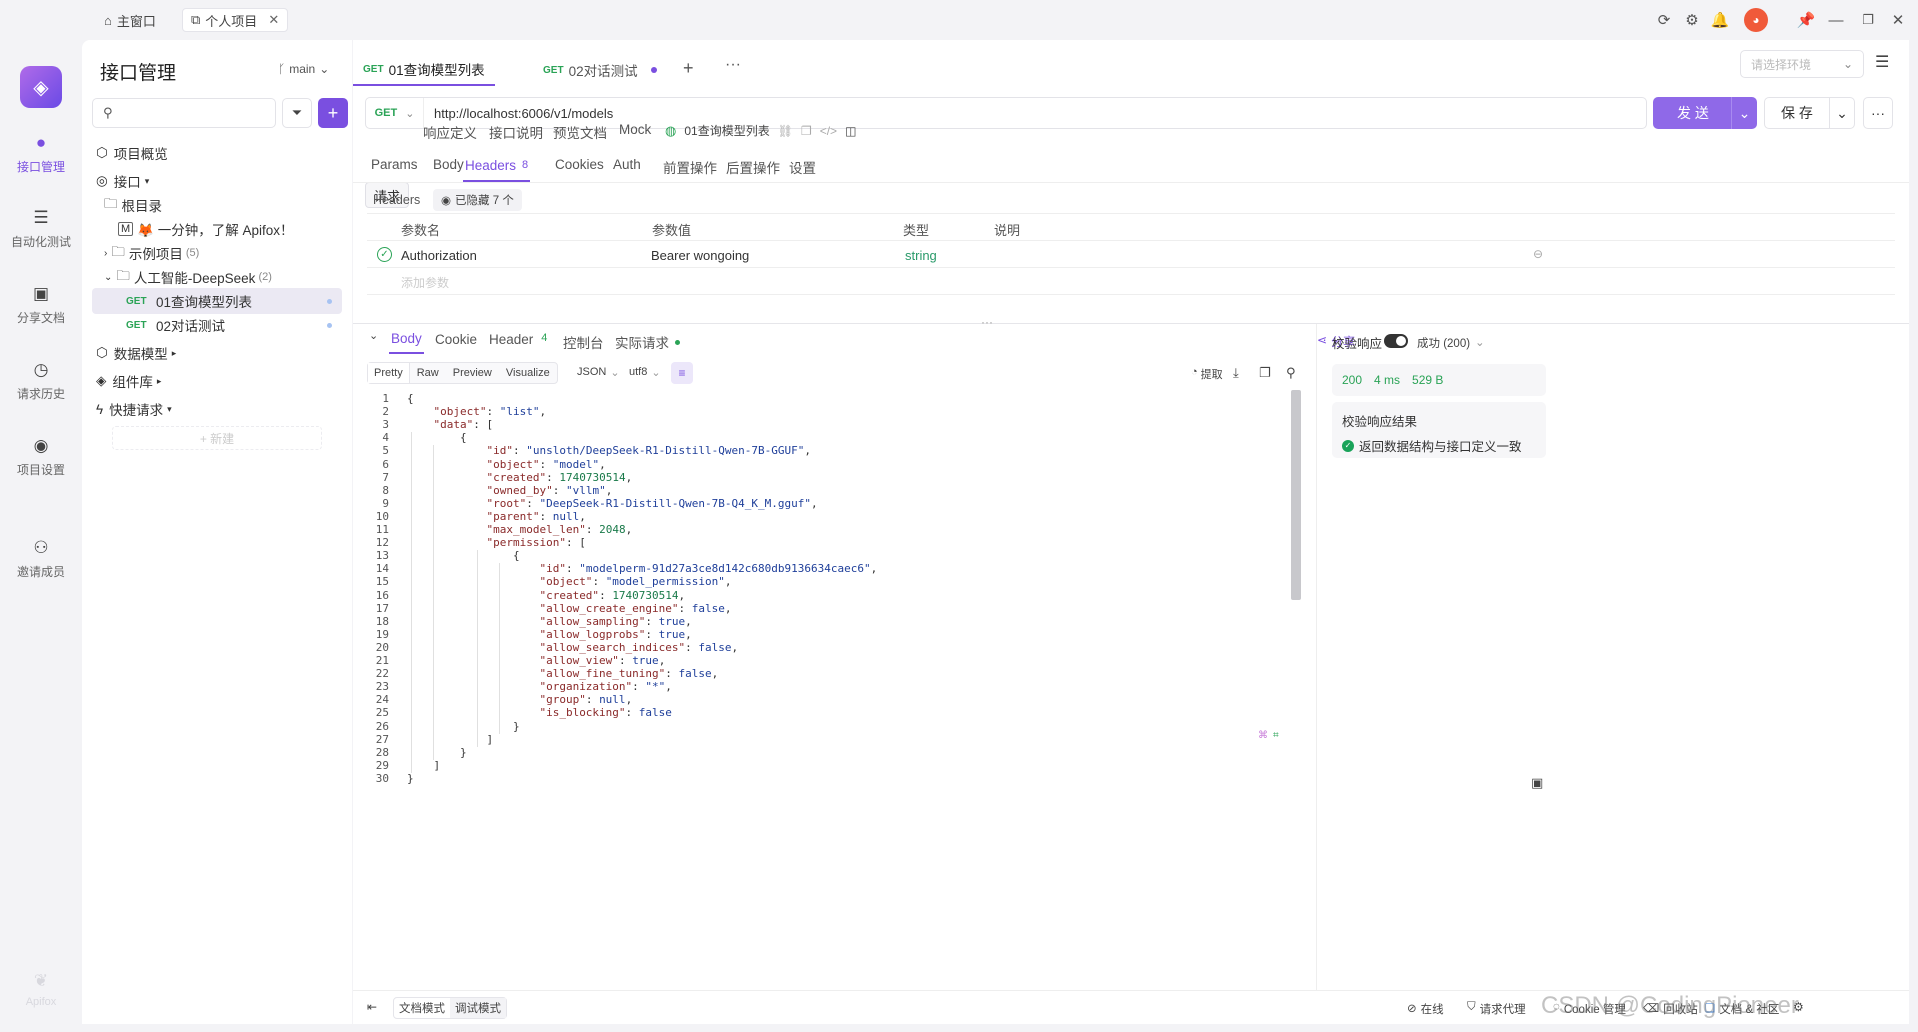 Image resolution: width=1918 pixels, height=1032 pixels. Describe the element at coordinates (1802, 64) in the screenshot. I see `environment-select: 请选择环境 ⌄` at that location.